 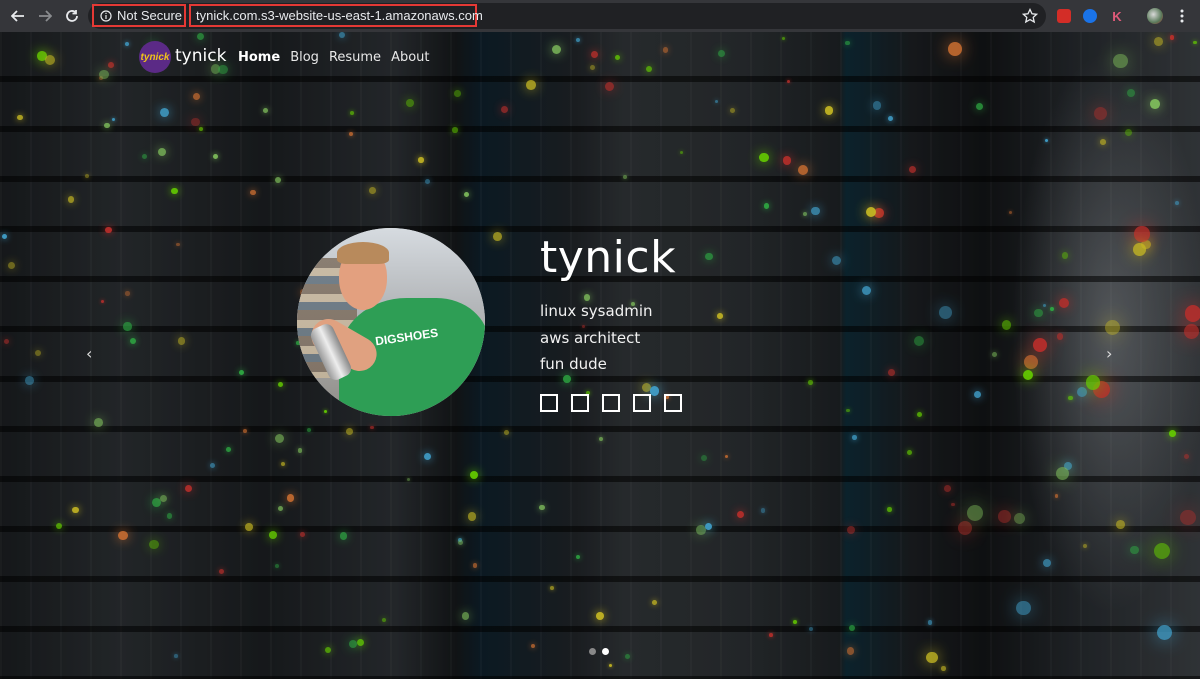 I want to click on hero-title: tynick, so click(x=608, y=257).